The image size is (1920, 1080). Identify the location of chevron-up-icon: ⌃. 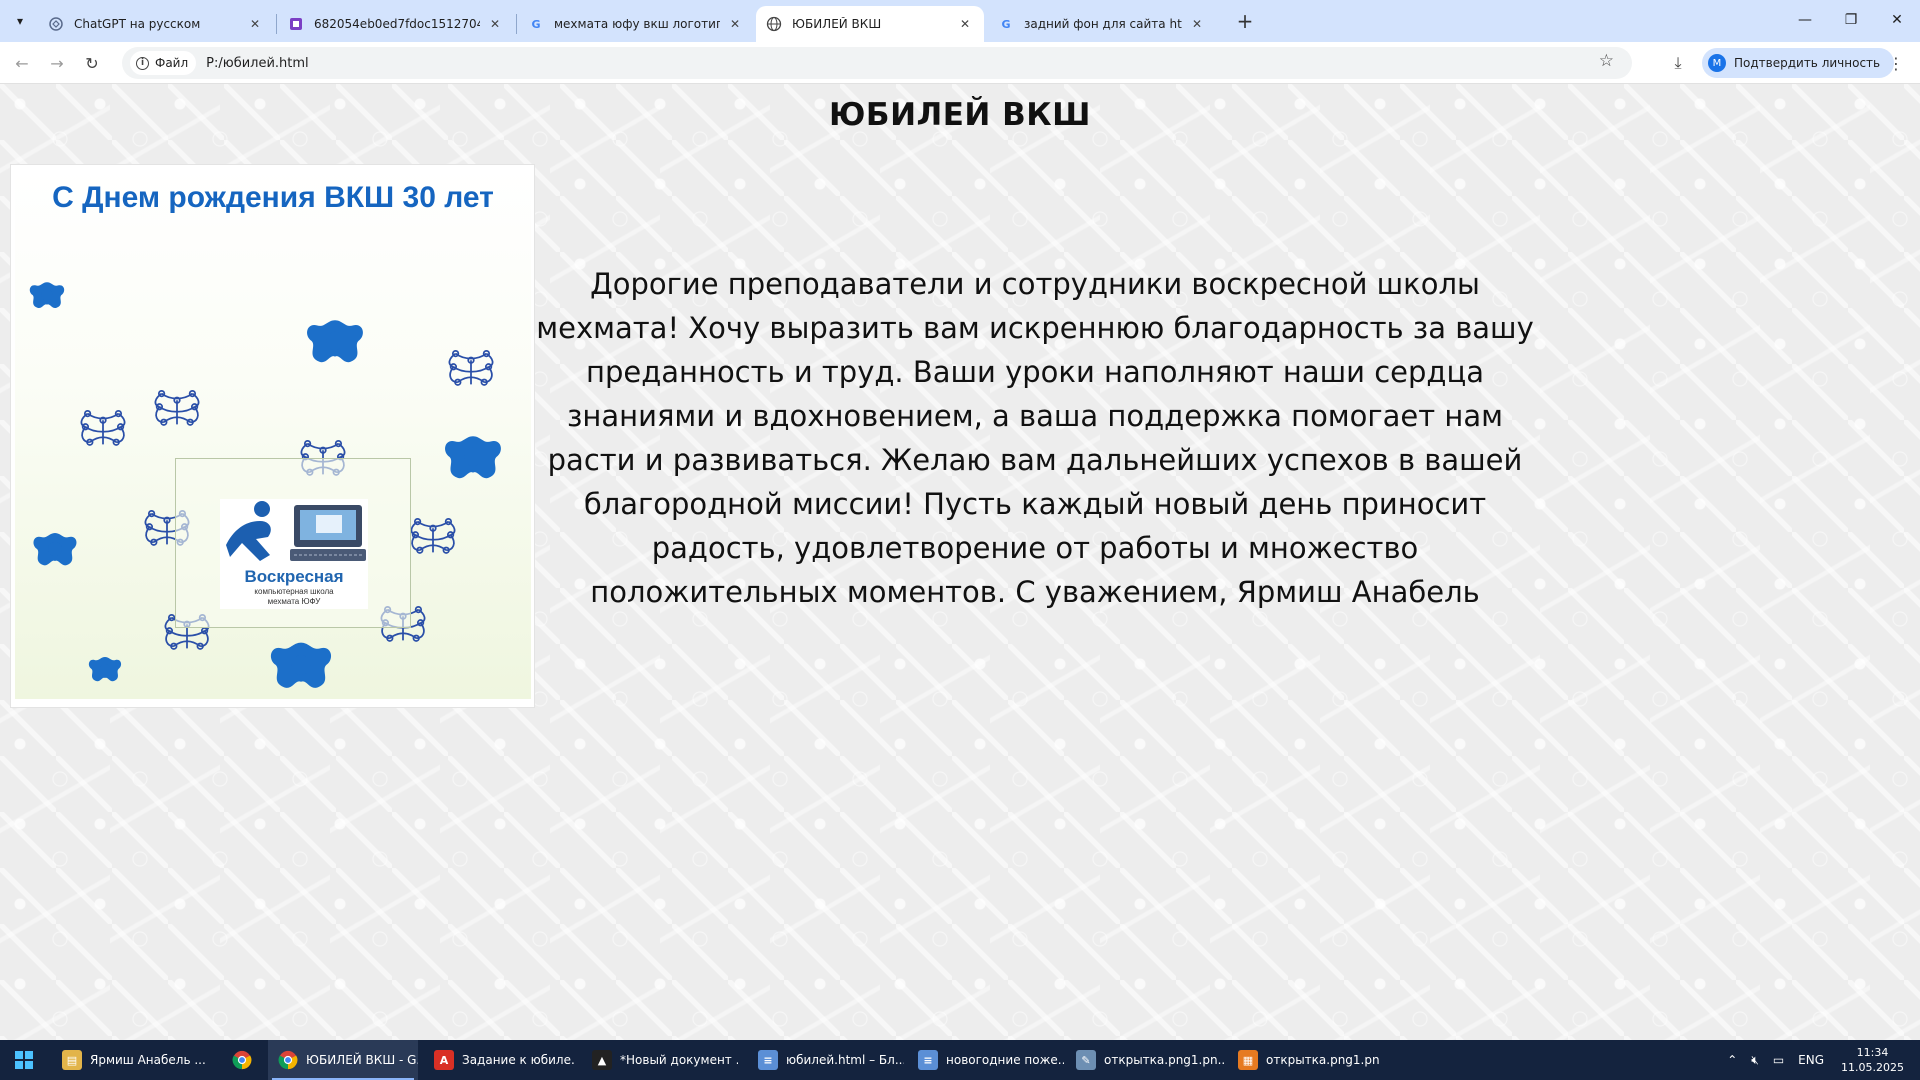
(1732, 1060).